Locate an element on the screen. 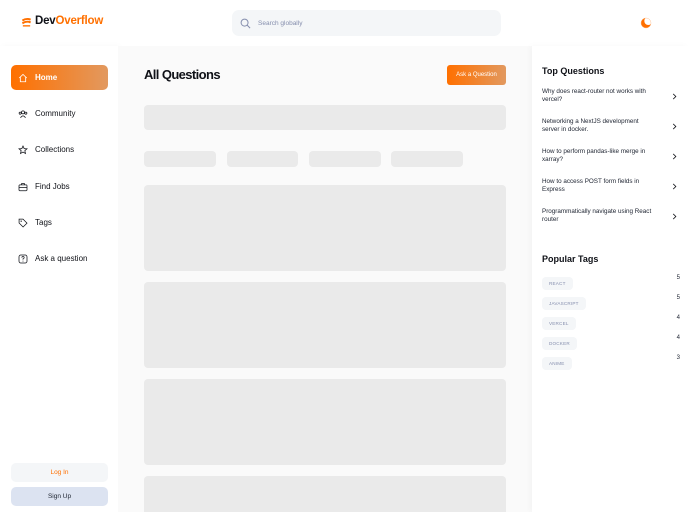 The width and height of the screenshot is (688, 512). login-button: Log In is located at coordinates (59, 472).